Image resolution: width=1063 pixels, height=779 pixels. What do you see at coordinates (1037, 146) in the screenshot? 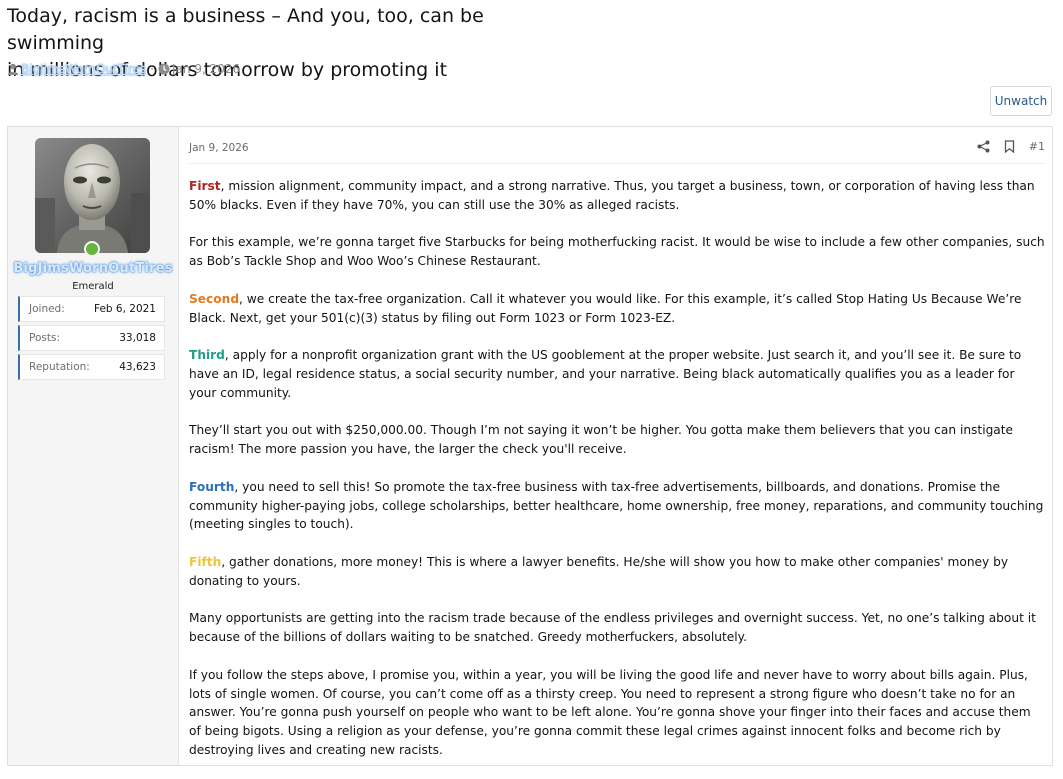
I see `post-number-link: #1` at bounding box center [1037, 146].